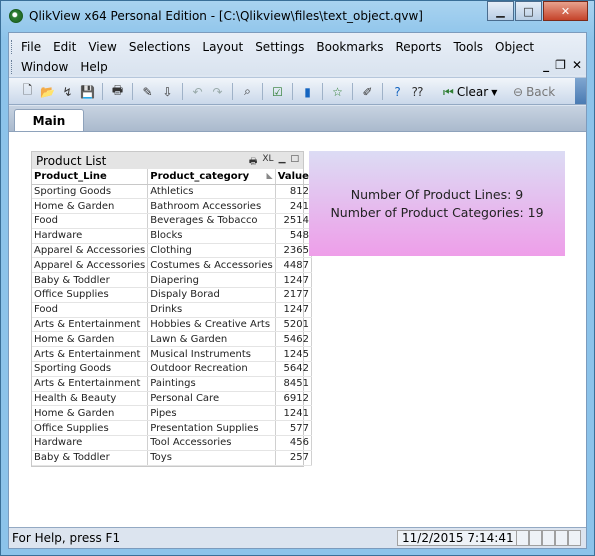  I want to click on help-icon: ?, so click(397, 91).